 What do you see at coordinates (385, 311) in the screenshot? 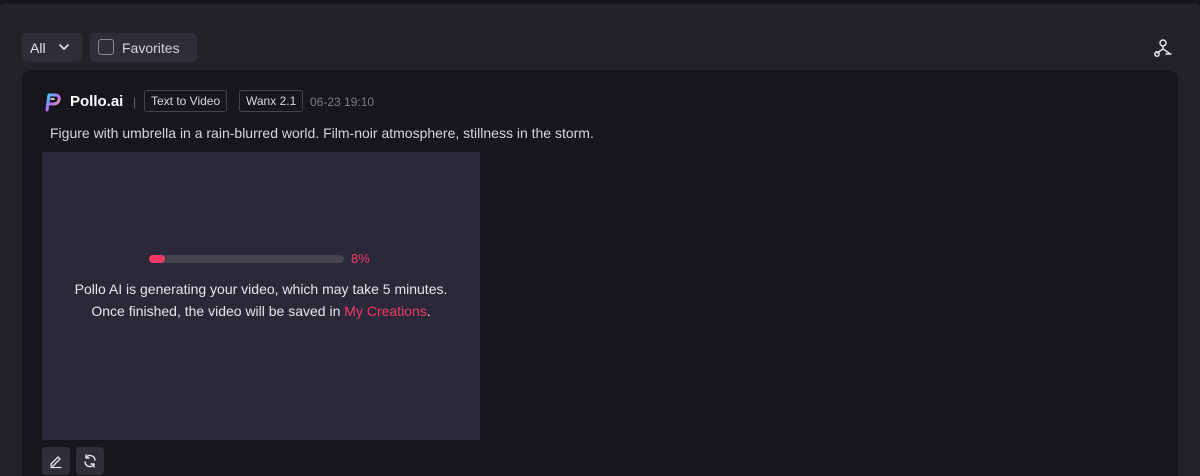
I see `my-creations-link: My Creations` at bounding box center [385, 311].